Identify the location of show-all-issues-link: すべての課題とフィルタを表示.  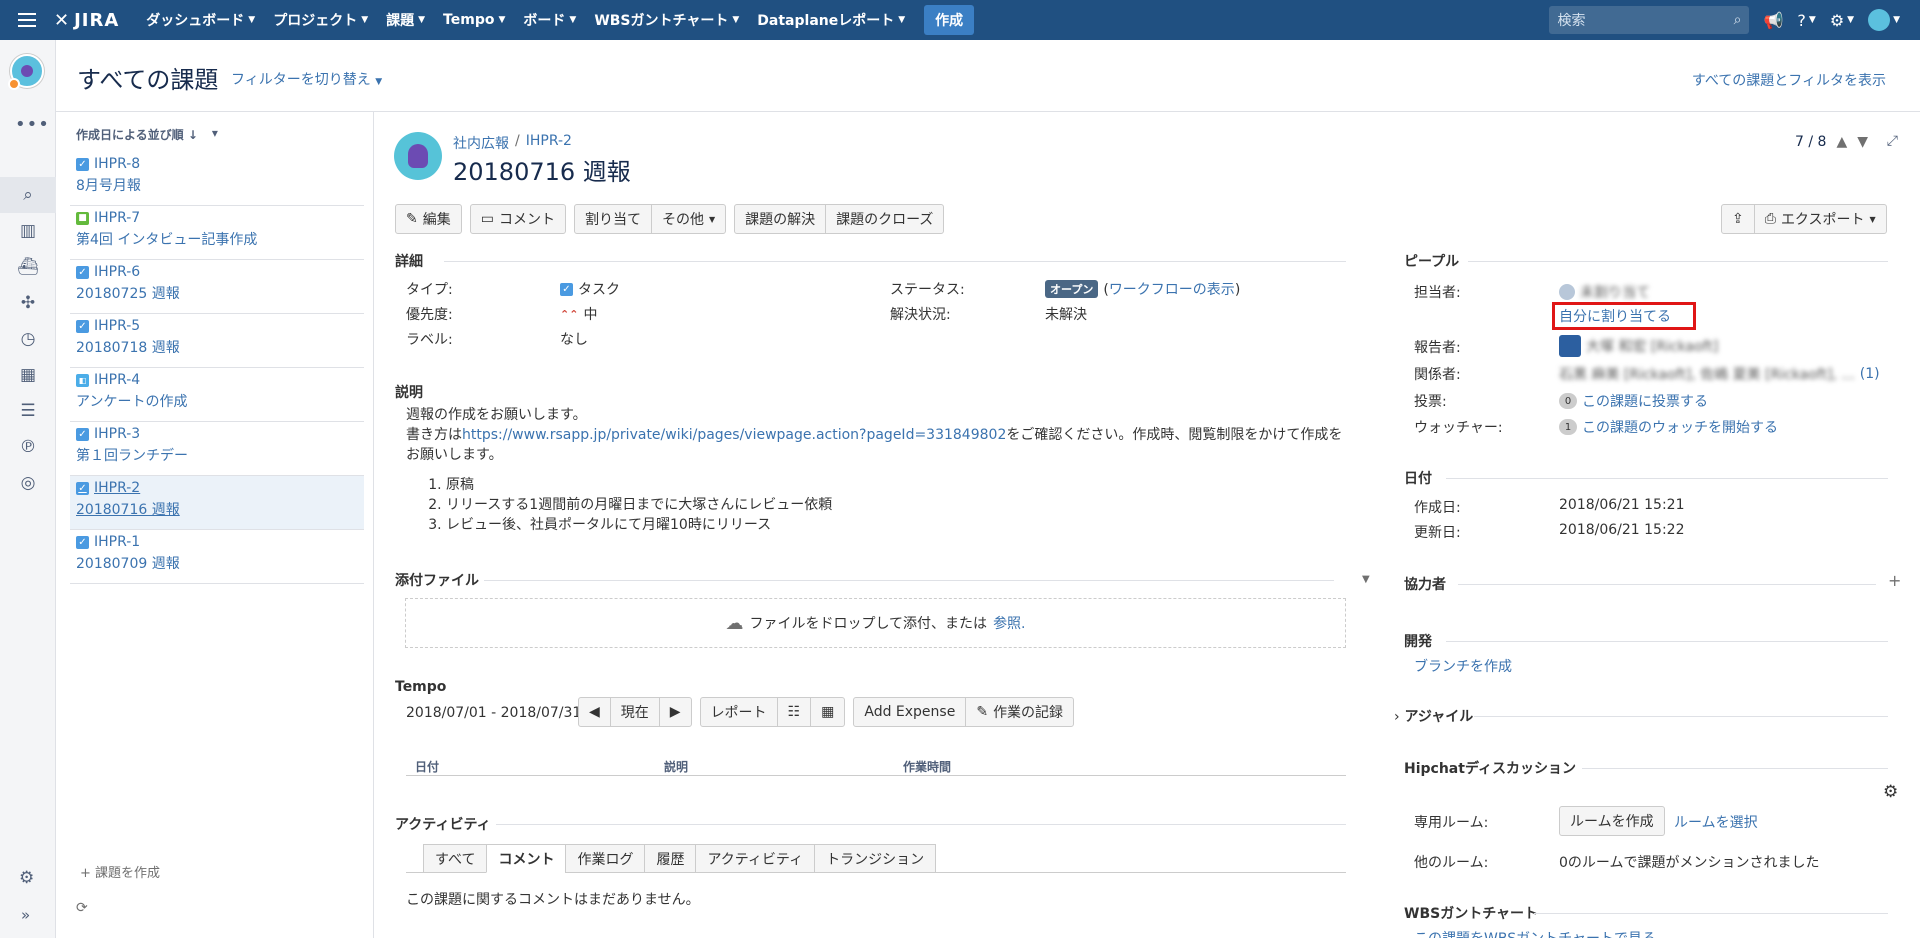
(1789, 80).